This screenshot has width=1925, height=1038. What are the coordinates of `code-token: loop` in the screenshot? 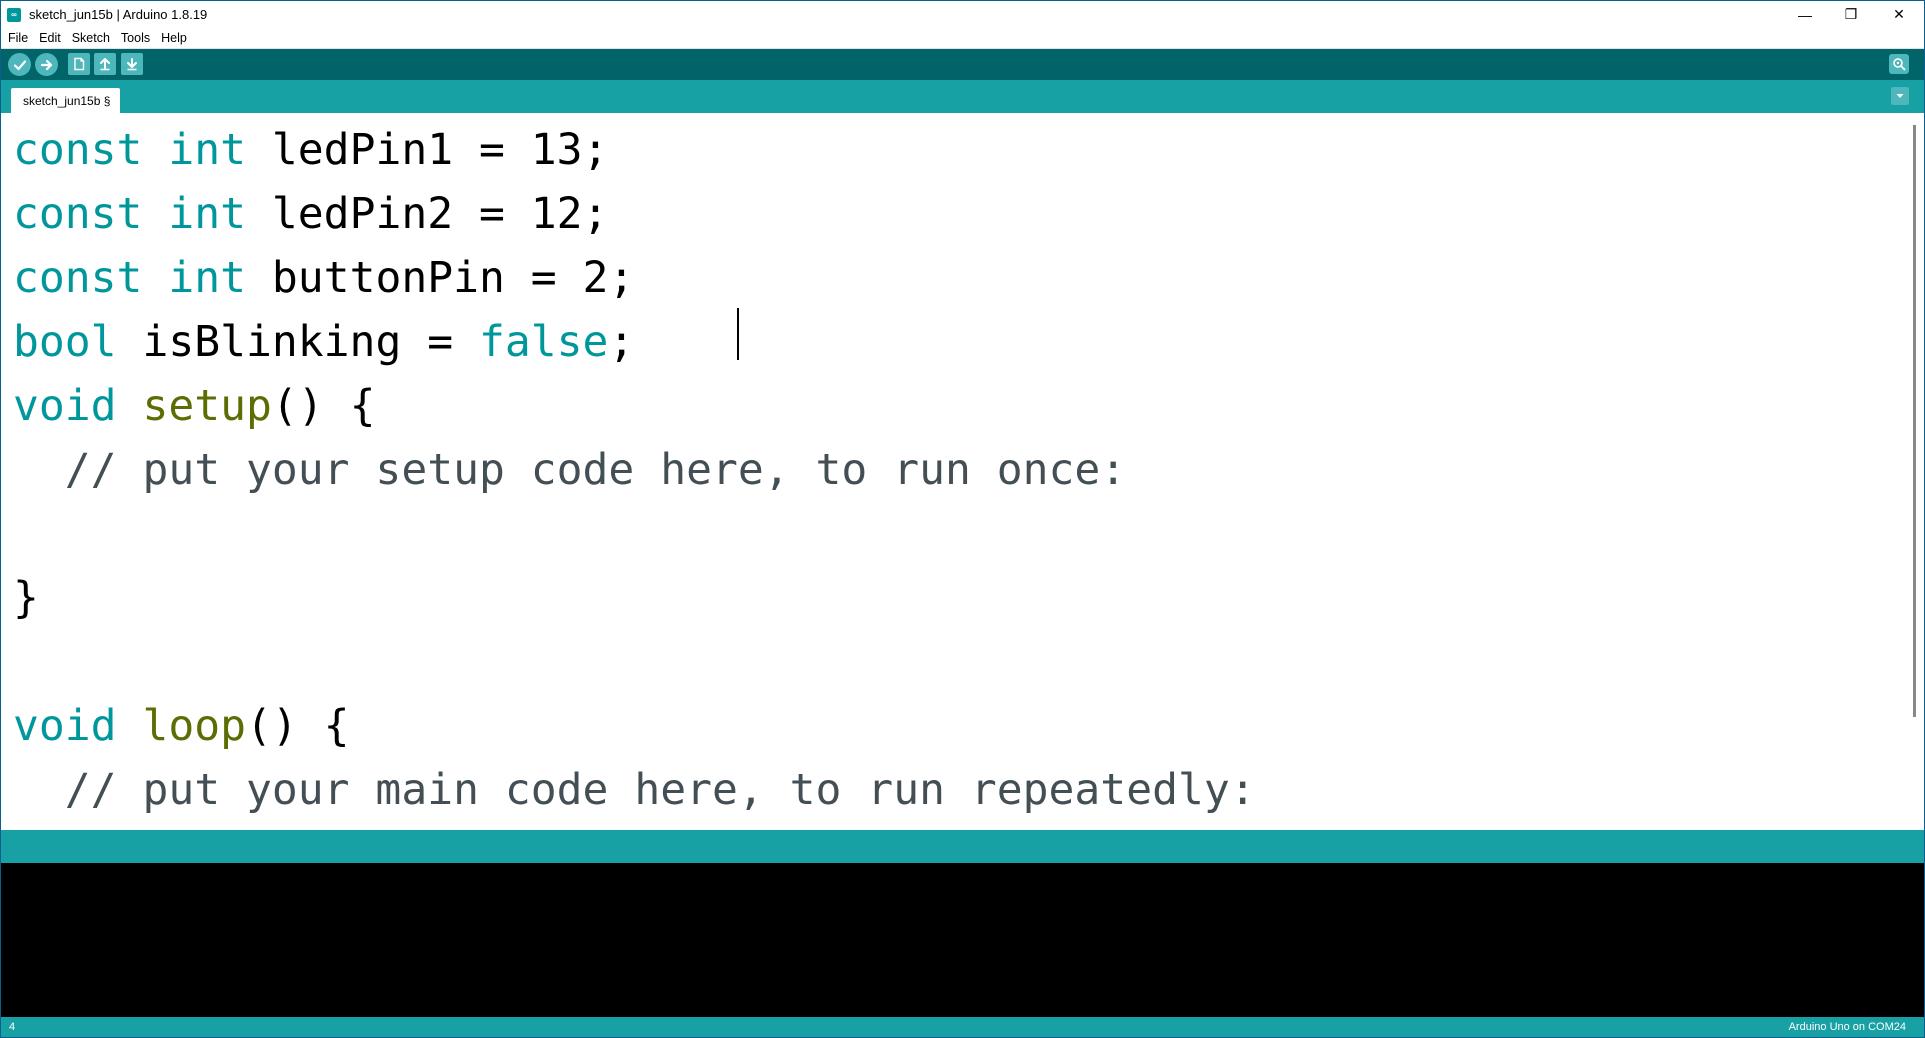 It's located at (194, 726).